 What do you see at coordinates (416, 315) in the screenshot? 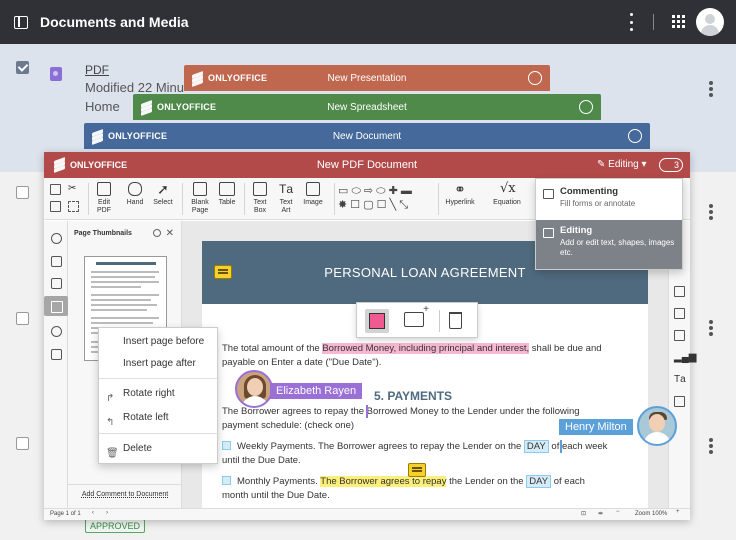
I see `add-comment-icon` at bounding box center [416, 315].